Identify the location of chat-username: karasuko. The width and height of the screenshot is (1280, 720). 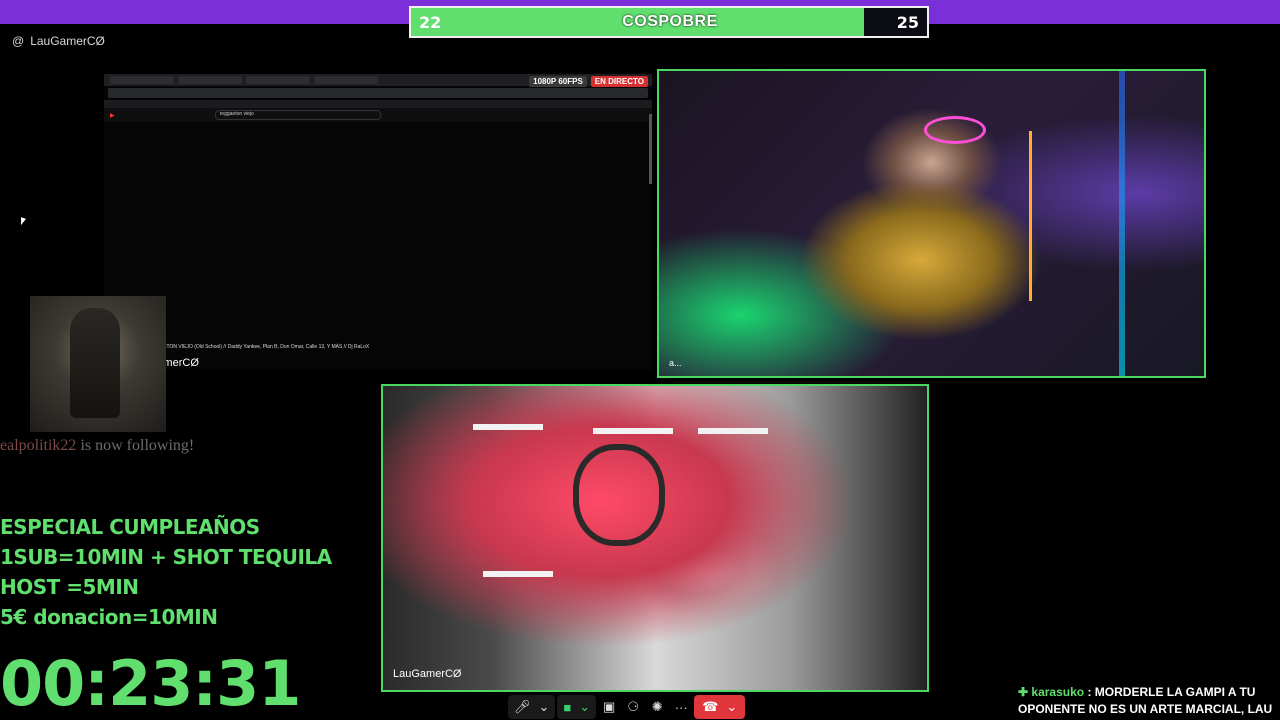
(1058, 692).